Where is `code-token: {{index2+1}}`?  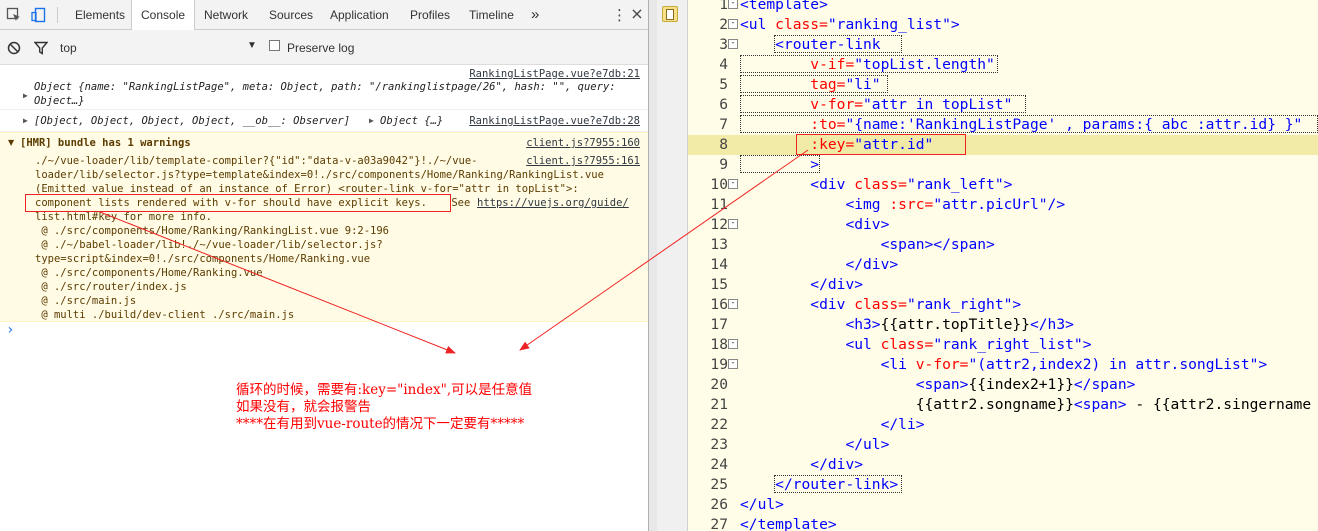
code-token: {{index2+1}} is located at coordinates (1021, 384).